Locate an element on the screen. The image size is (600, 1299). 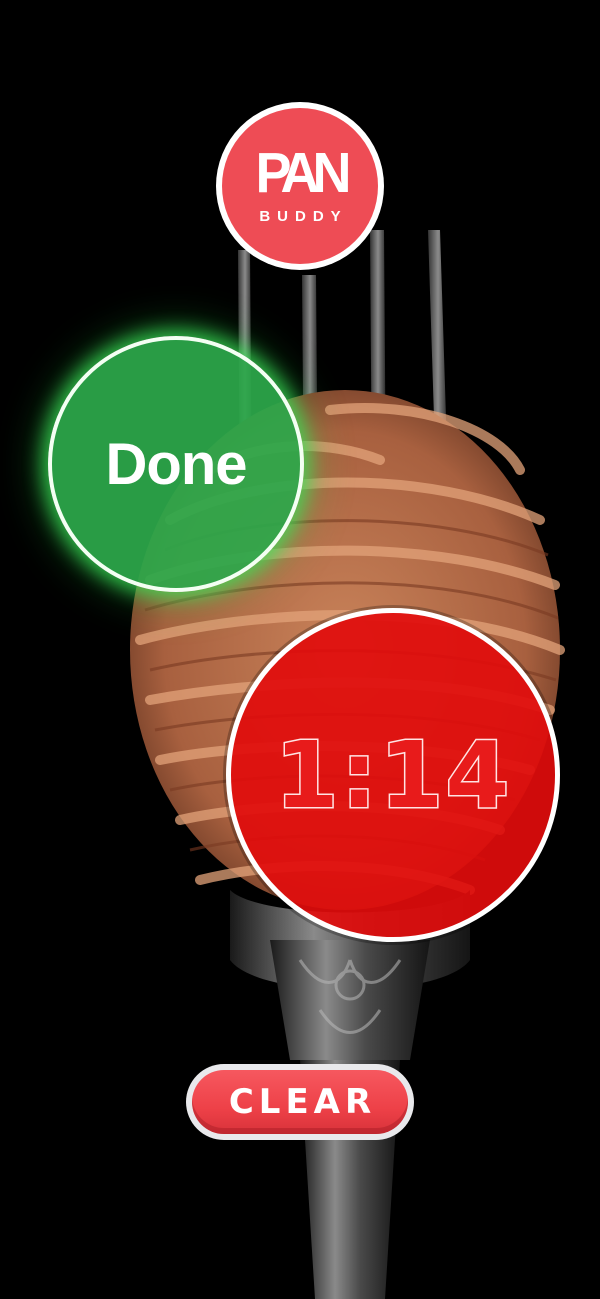
pan-buddy-logo: PAN BUDDY is located at coordinates (300, 186).